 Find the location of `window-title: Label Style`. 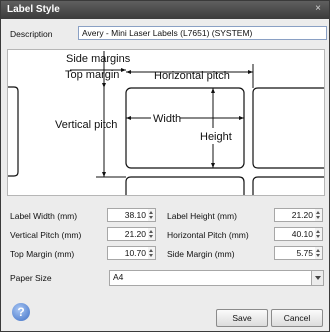

window-title: Label Style is located at coordinates (33, 9).